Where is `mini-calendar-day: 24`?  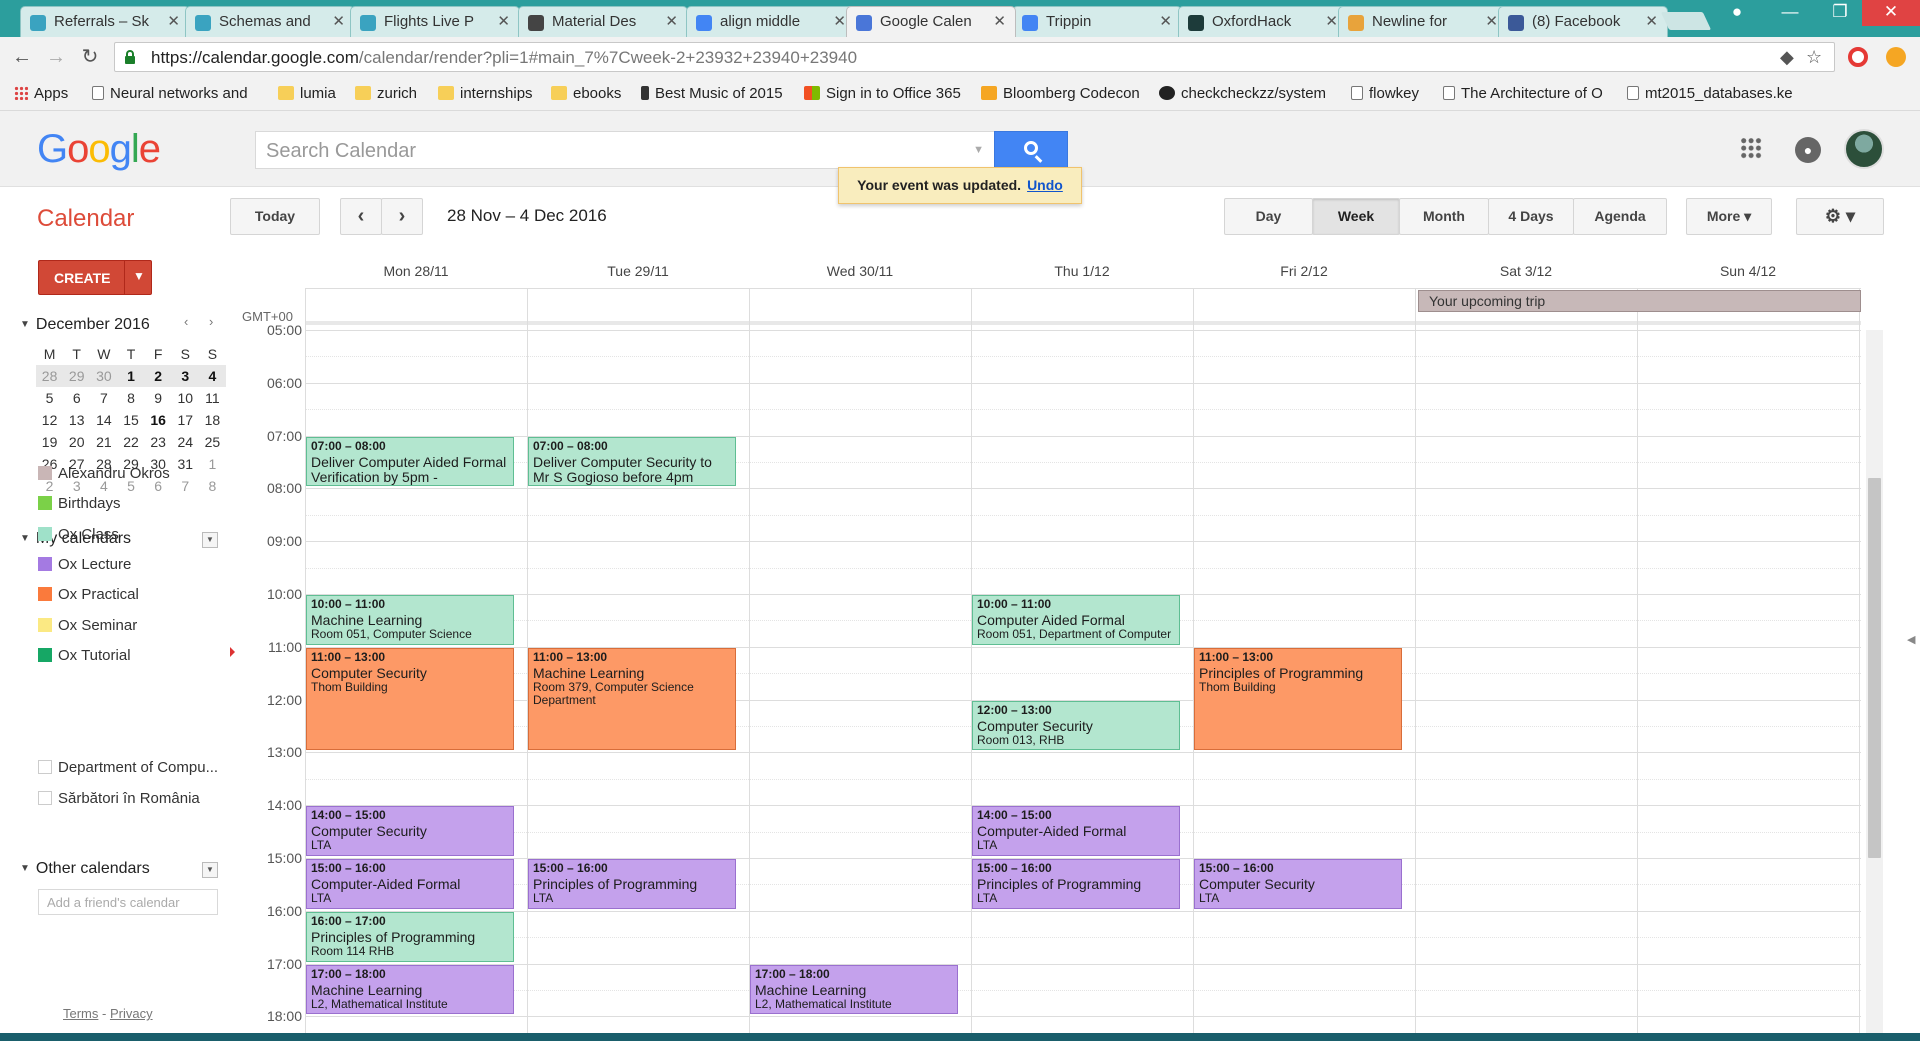
mini-calendar-day: 24 is located at coordinates (185, 442).